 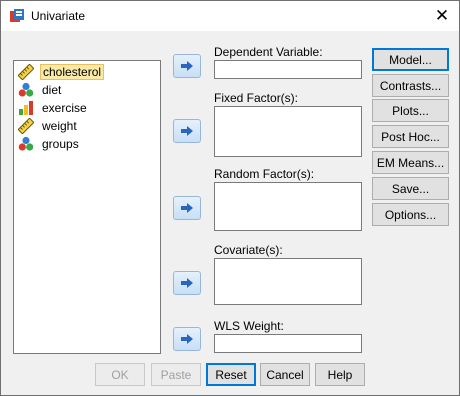 I want to click on dependent-variable-field, so click(x=288, y=69).